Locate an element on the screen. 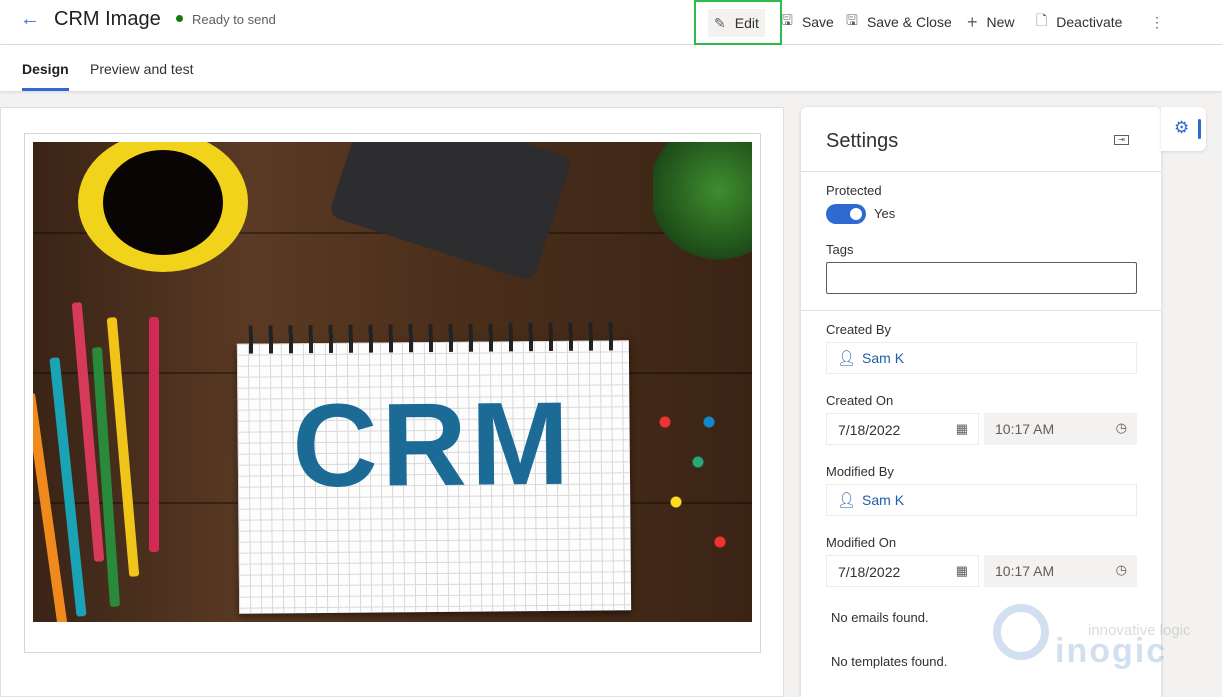 The image size is (1222, 697). notebook: CRM is located at coordinates (434, 468).